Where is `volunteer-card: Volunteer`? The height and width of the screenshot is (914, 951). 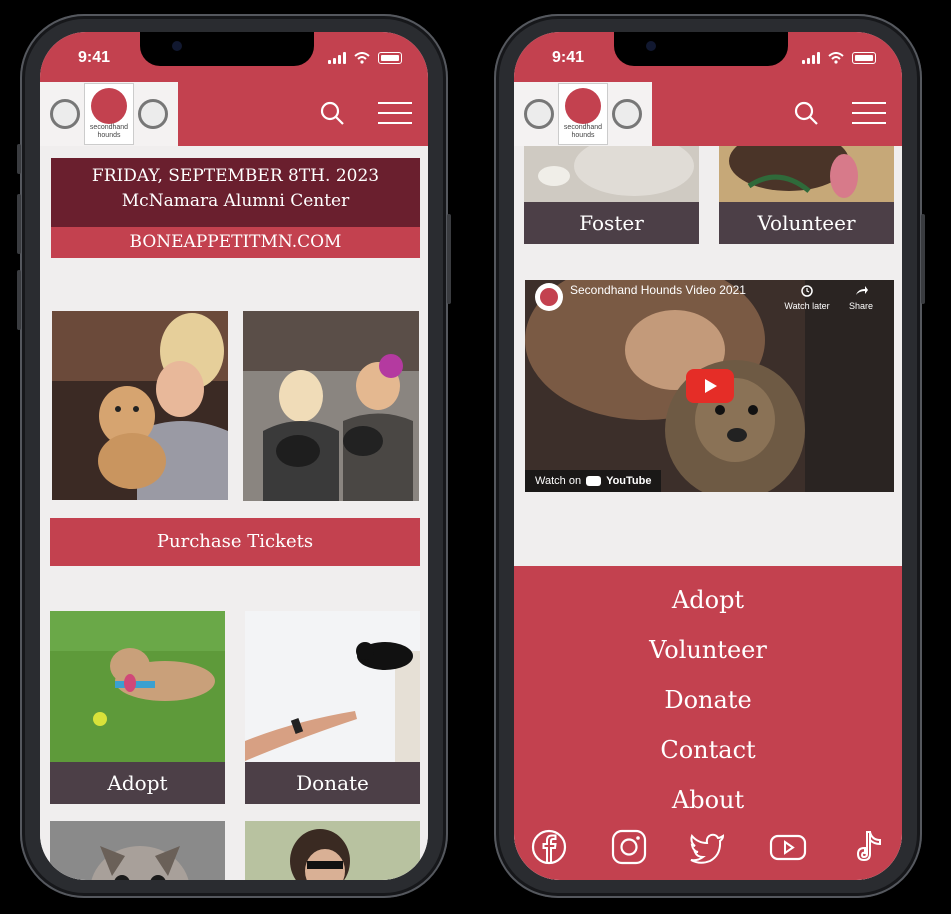 volunteer-card: Volunteer is located at coordinates (806, 195).